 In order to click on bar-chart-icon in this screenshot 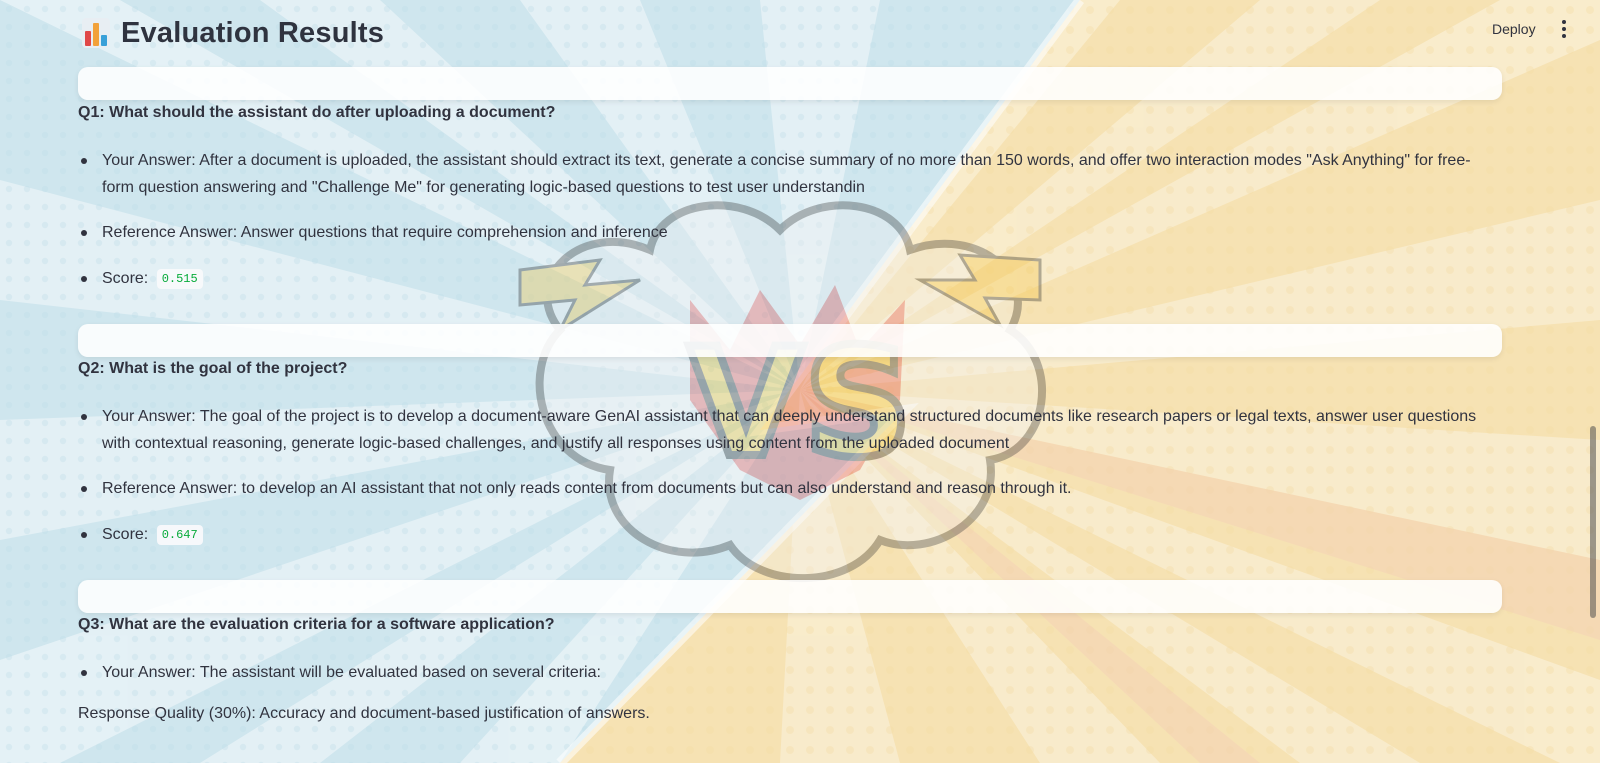, I will do `click(96, 33)`.